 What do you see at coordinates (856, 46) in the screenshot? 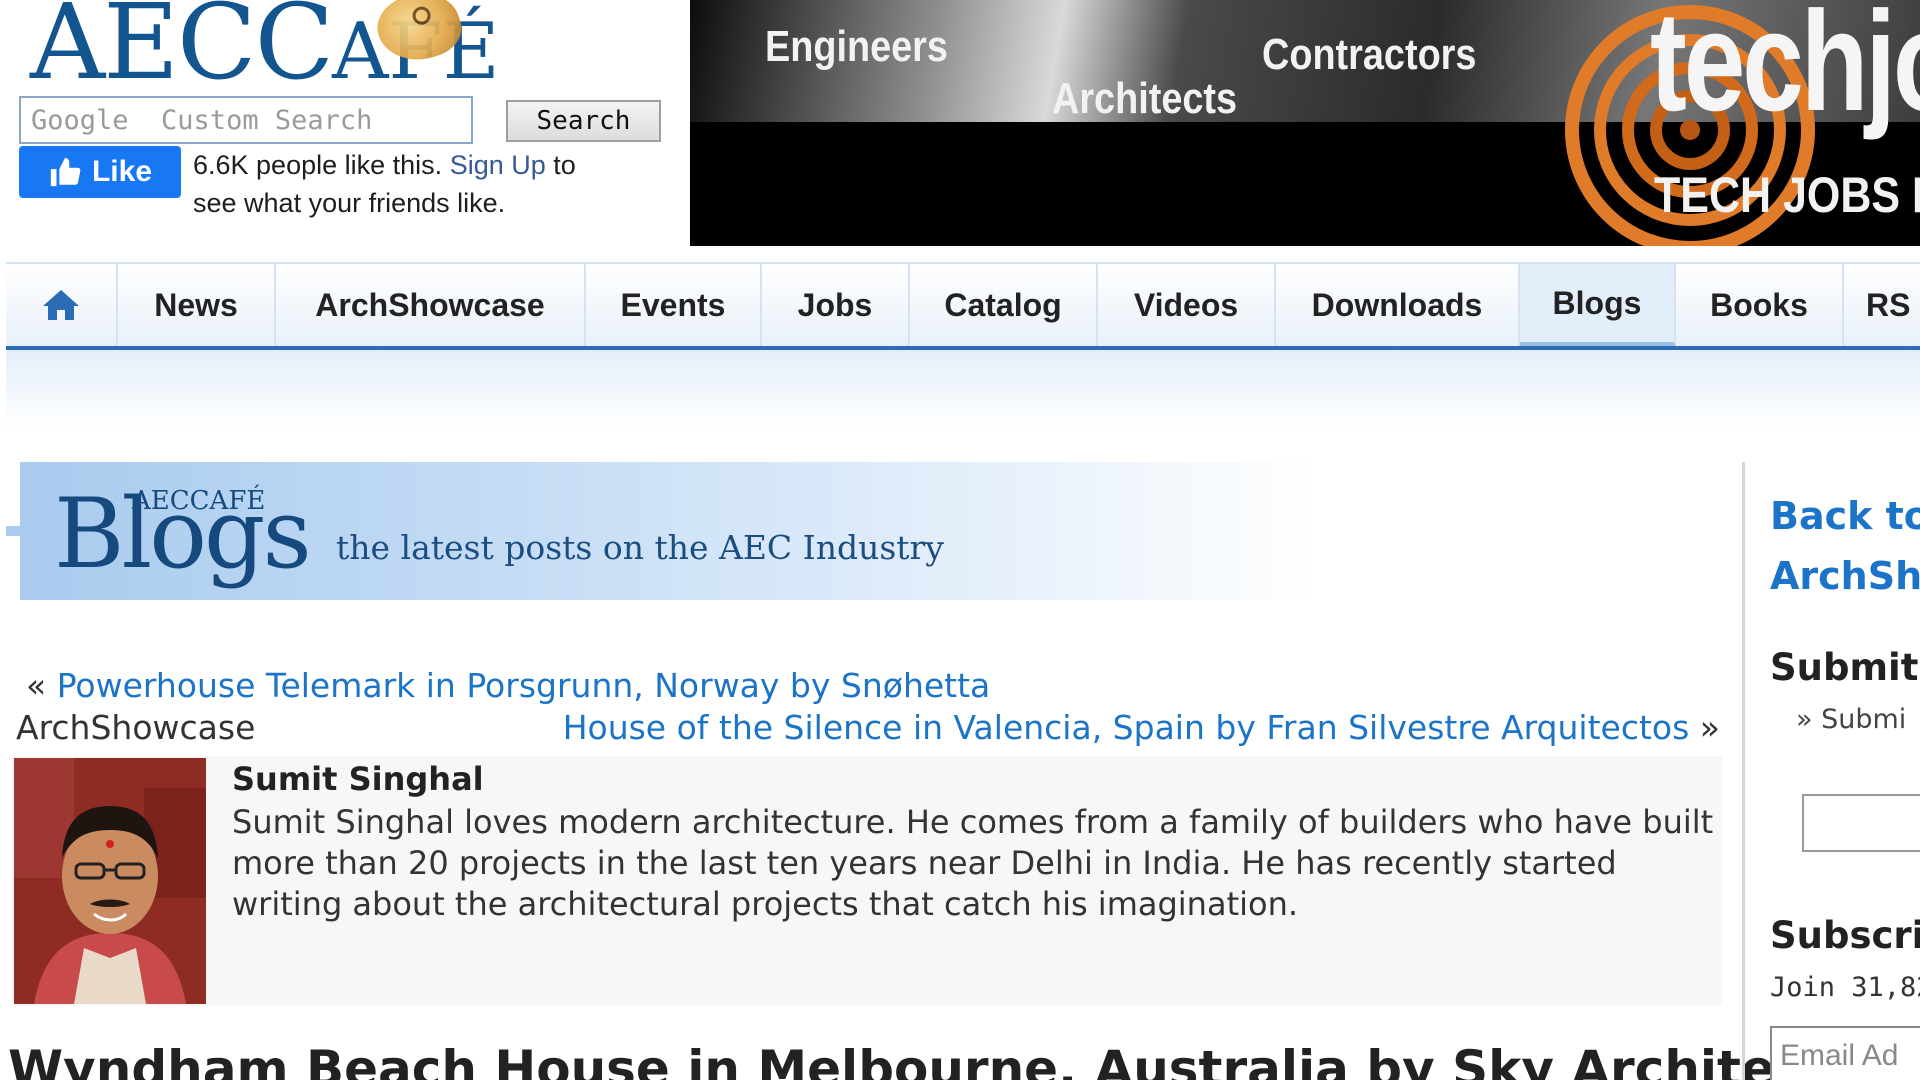
I see `banner-word-engineers: Engineers` at bounding box center [856, 46].